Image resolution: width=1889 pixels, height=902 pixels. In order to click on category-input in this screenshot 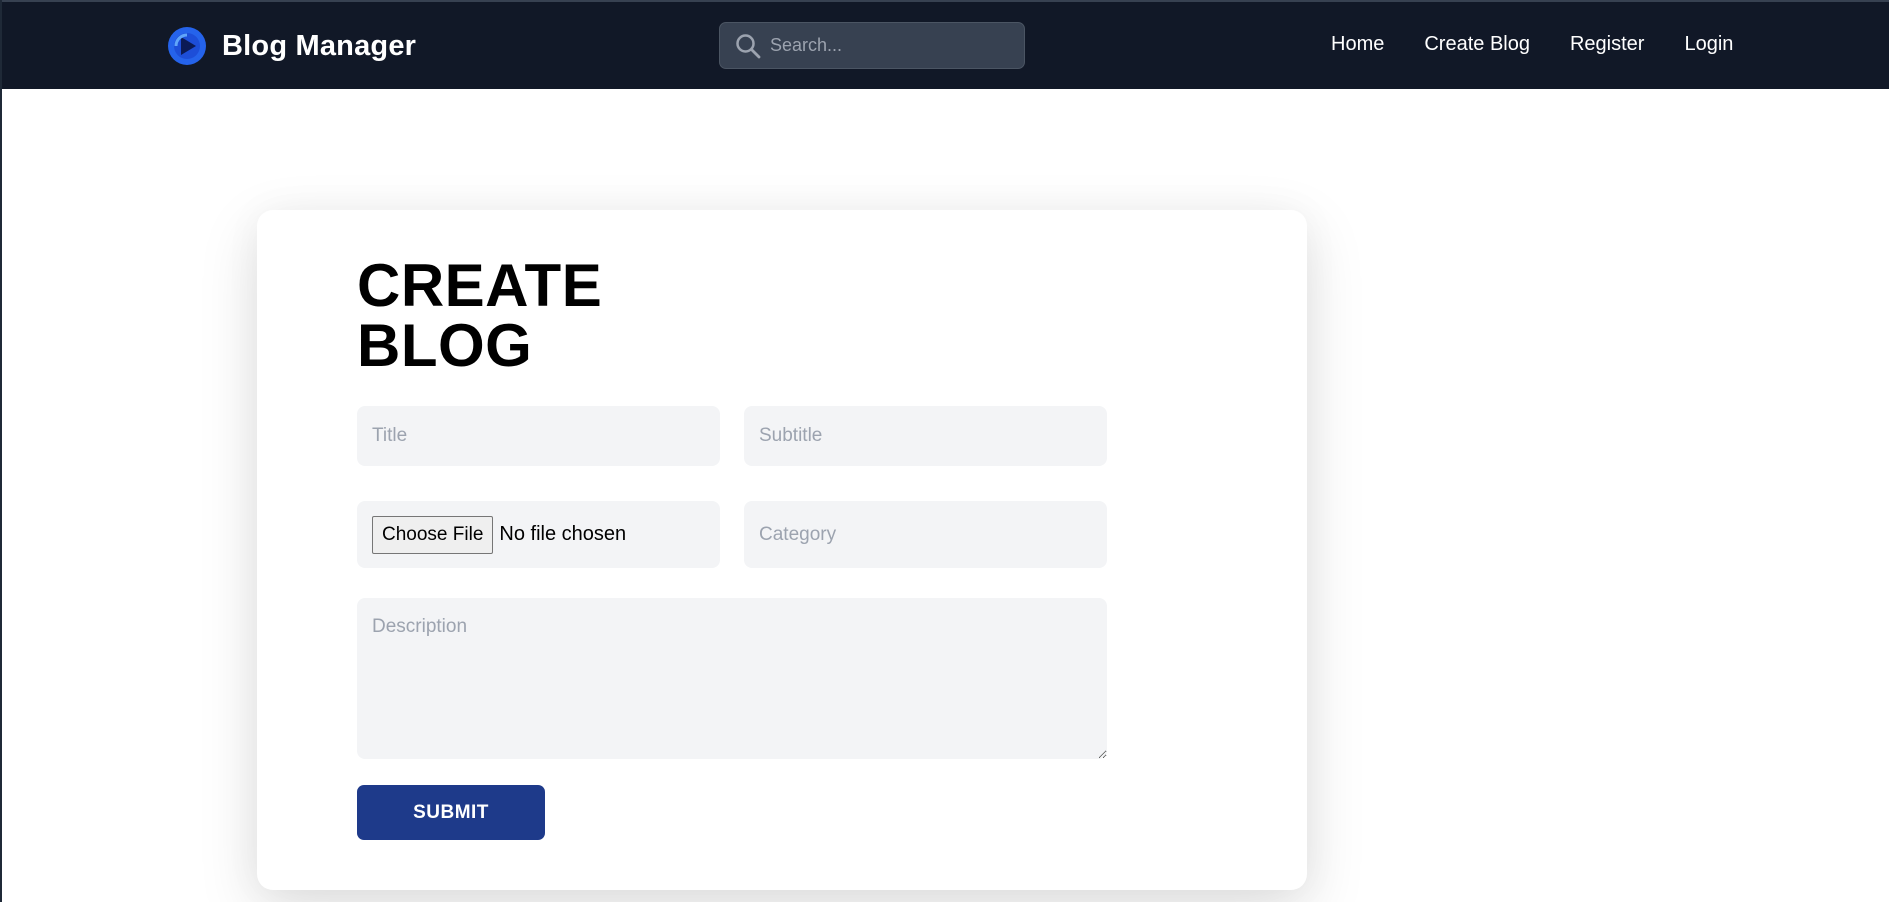, I will do `click(925, 534)`.